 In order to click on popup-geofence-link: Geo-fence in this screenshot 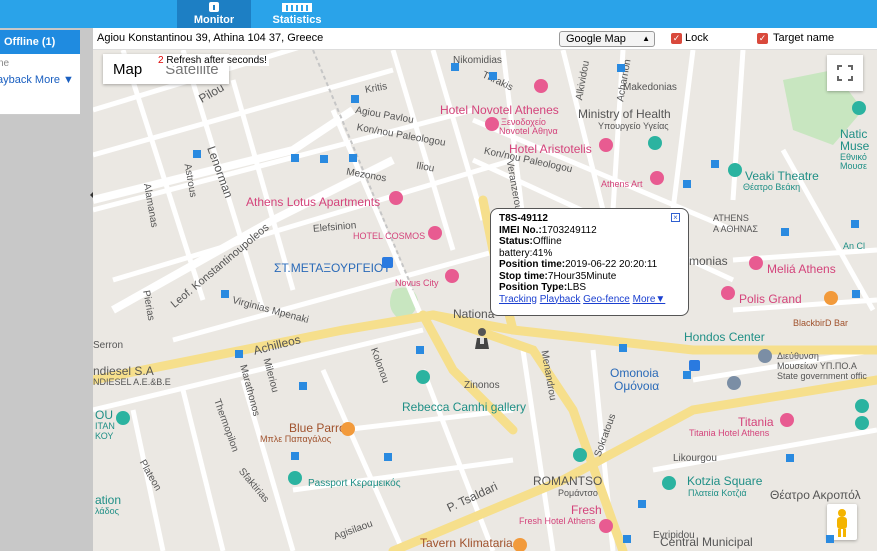, I will do `click(606, 299)`.